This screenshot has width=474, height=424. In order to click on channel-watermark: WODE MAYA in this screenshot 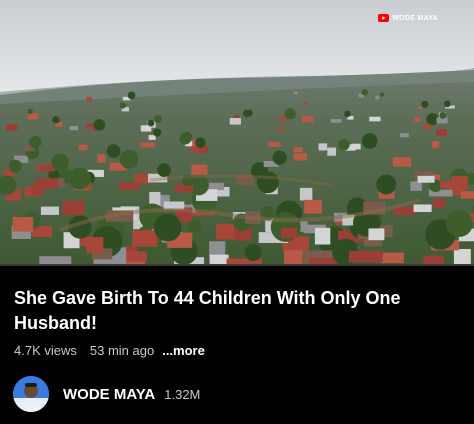, I will do `click(408, 18)`.